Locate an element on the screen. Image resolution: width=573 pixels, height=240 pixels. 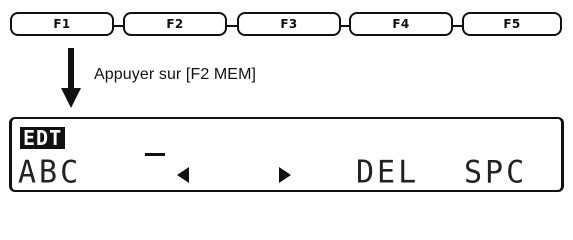
instruction-text: Appuyer sur [F2 MEM] is located at coordinates (175, 74).